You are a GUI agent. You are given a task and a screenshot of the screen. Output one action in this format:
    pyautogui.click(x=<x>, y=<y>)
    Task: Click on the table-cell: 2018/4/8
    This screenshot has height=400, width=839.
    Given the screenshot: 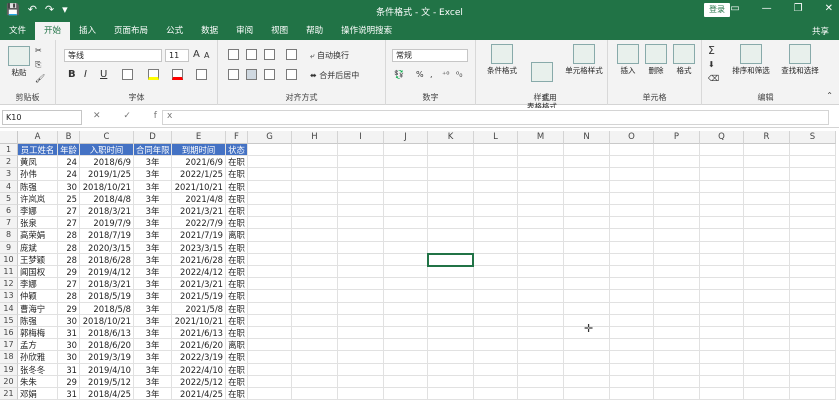 What is the action you would take?
    pyautogui.click(x=107, y=198)
    